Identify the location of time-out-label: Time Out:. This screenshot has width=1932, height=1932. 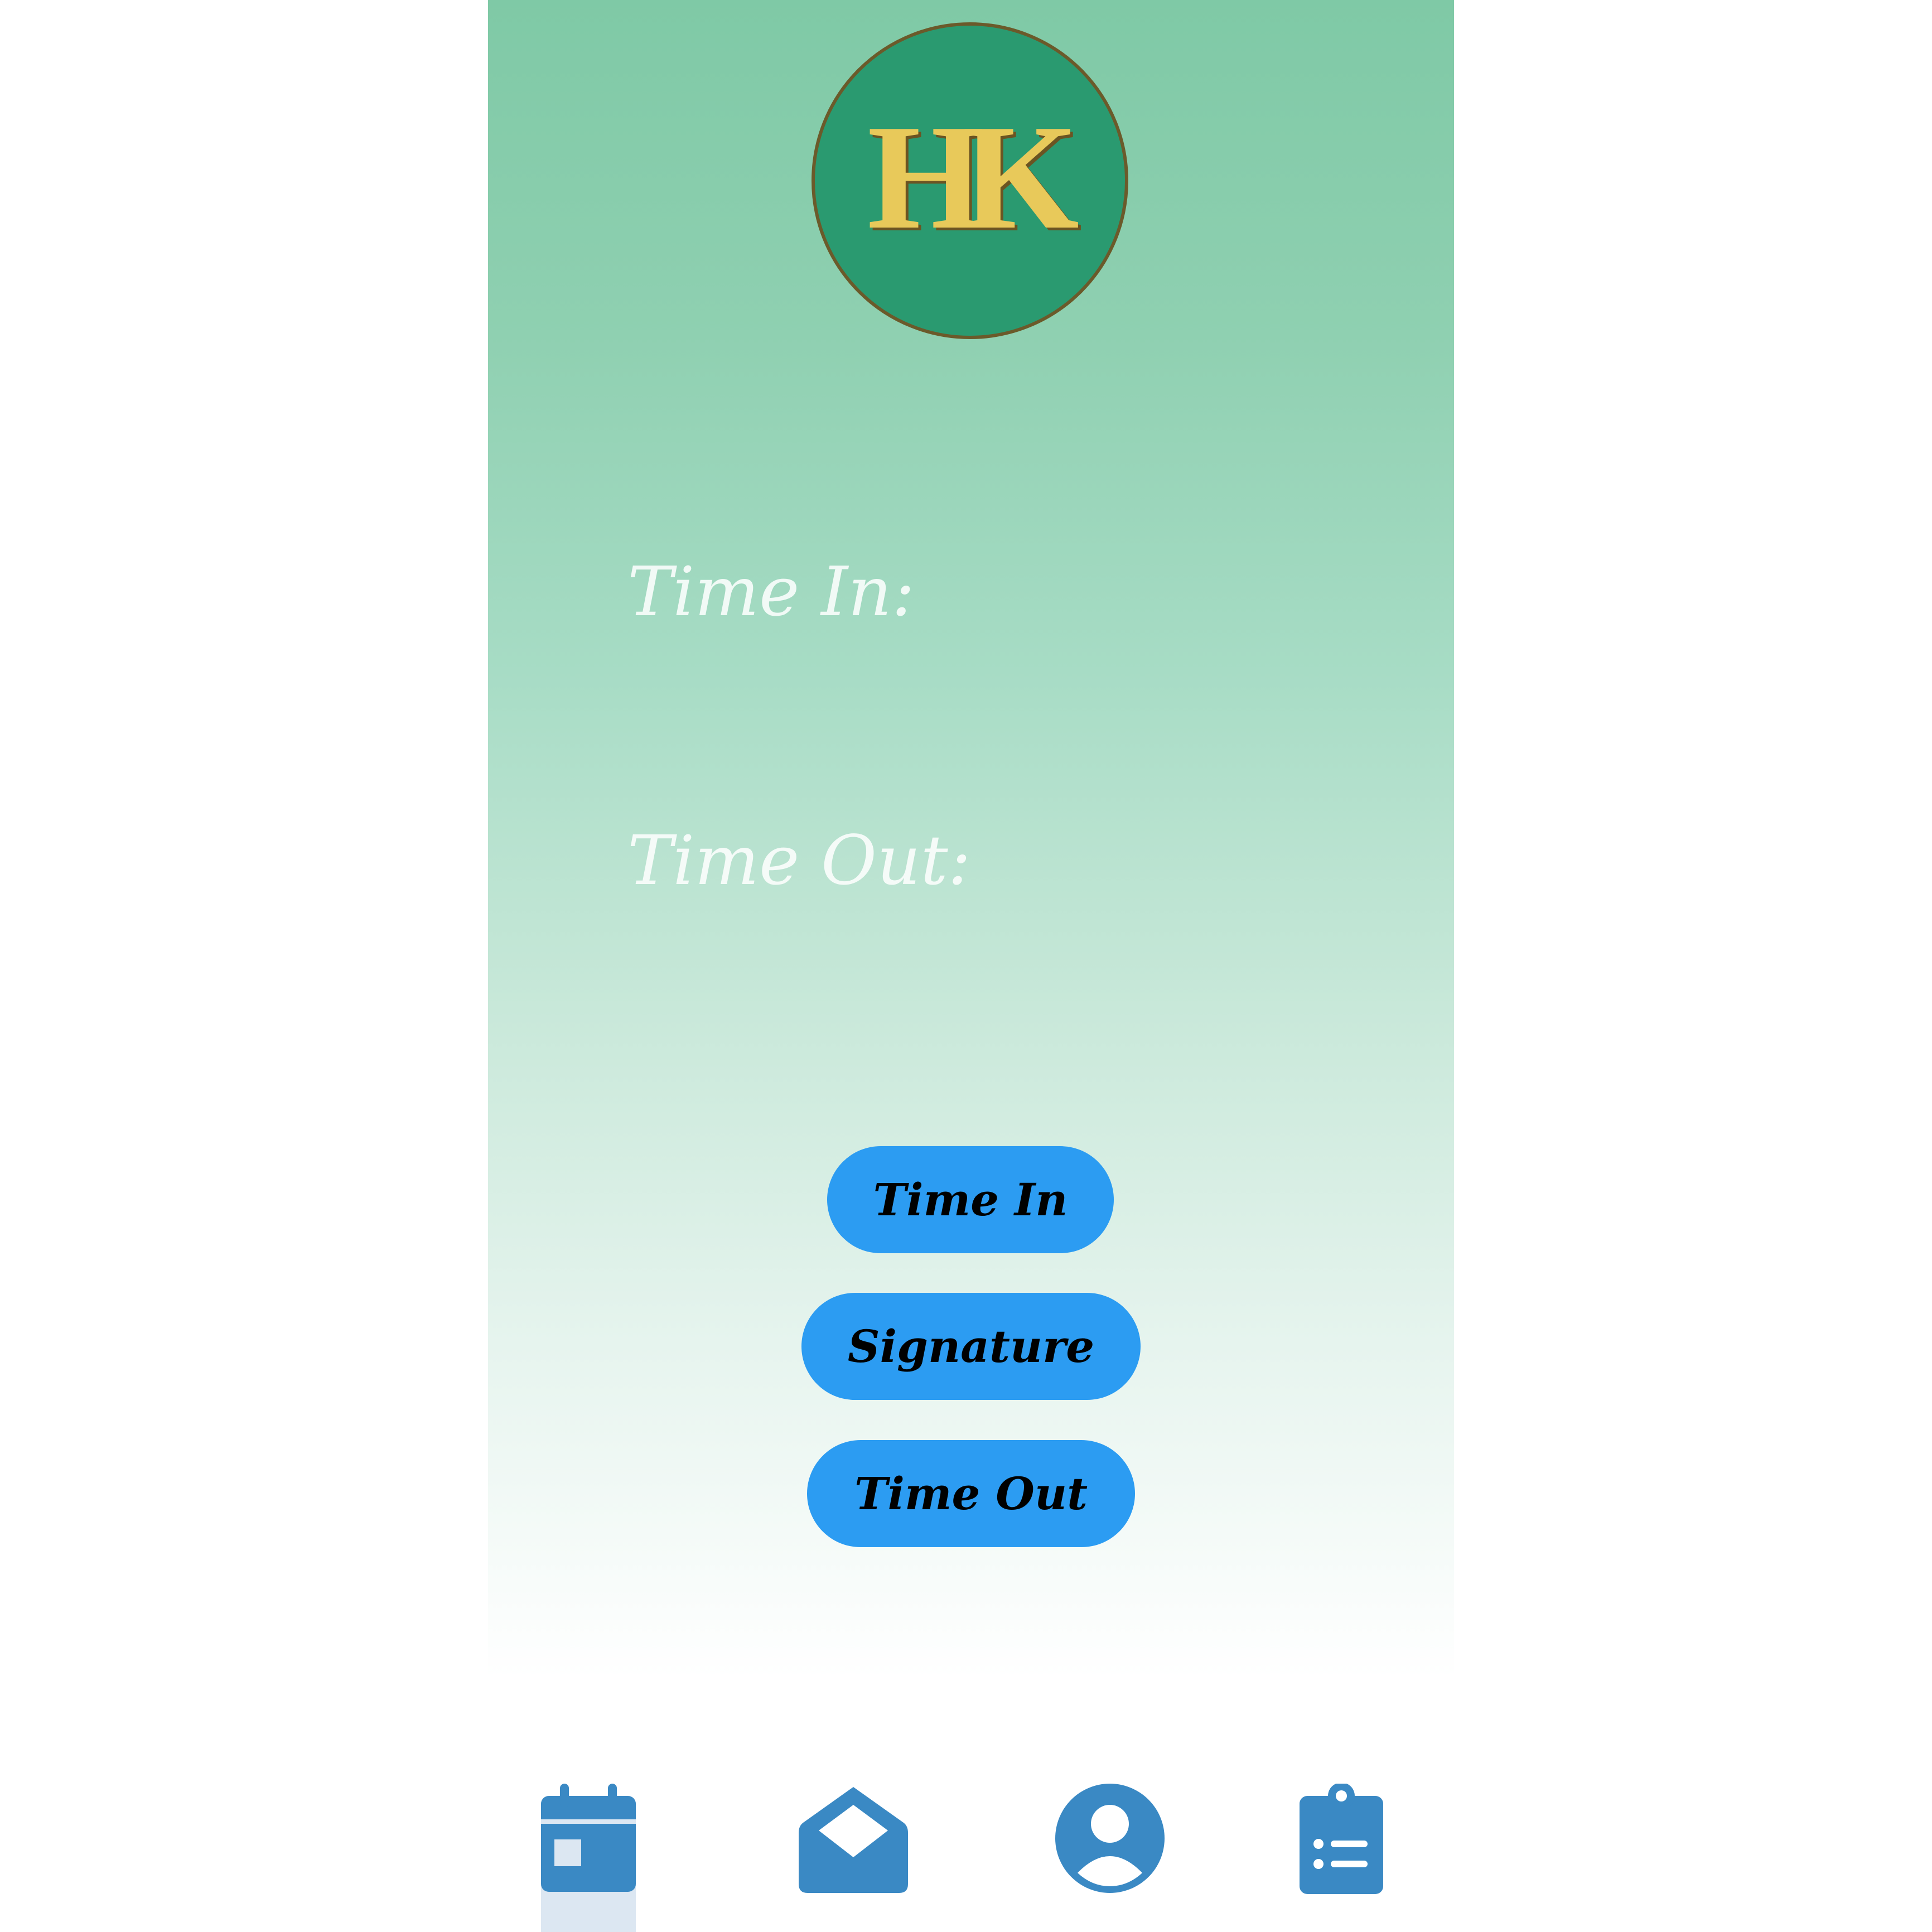
(799, 860).